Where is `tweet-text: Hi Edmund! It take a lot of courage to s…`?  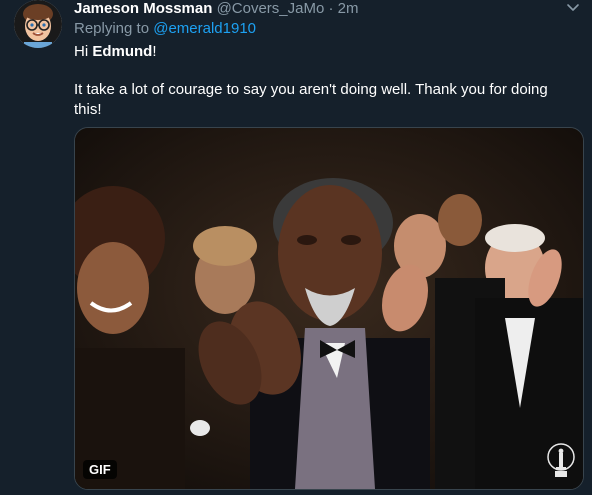
tweet-text: Hi Edmund! It take a lot of courage to s… is located at coordinates (324, 81).